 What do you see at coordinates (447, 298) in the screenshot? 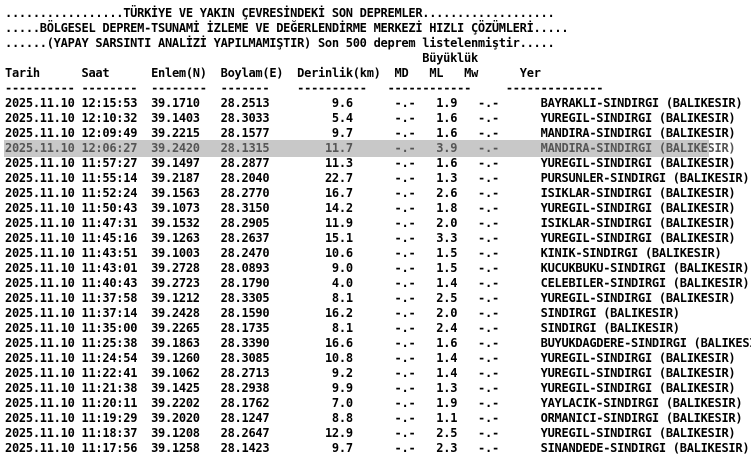
I see `cell-ml: 2.5` at bounding box center [447, 298].